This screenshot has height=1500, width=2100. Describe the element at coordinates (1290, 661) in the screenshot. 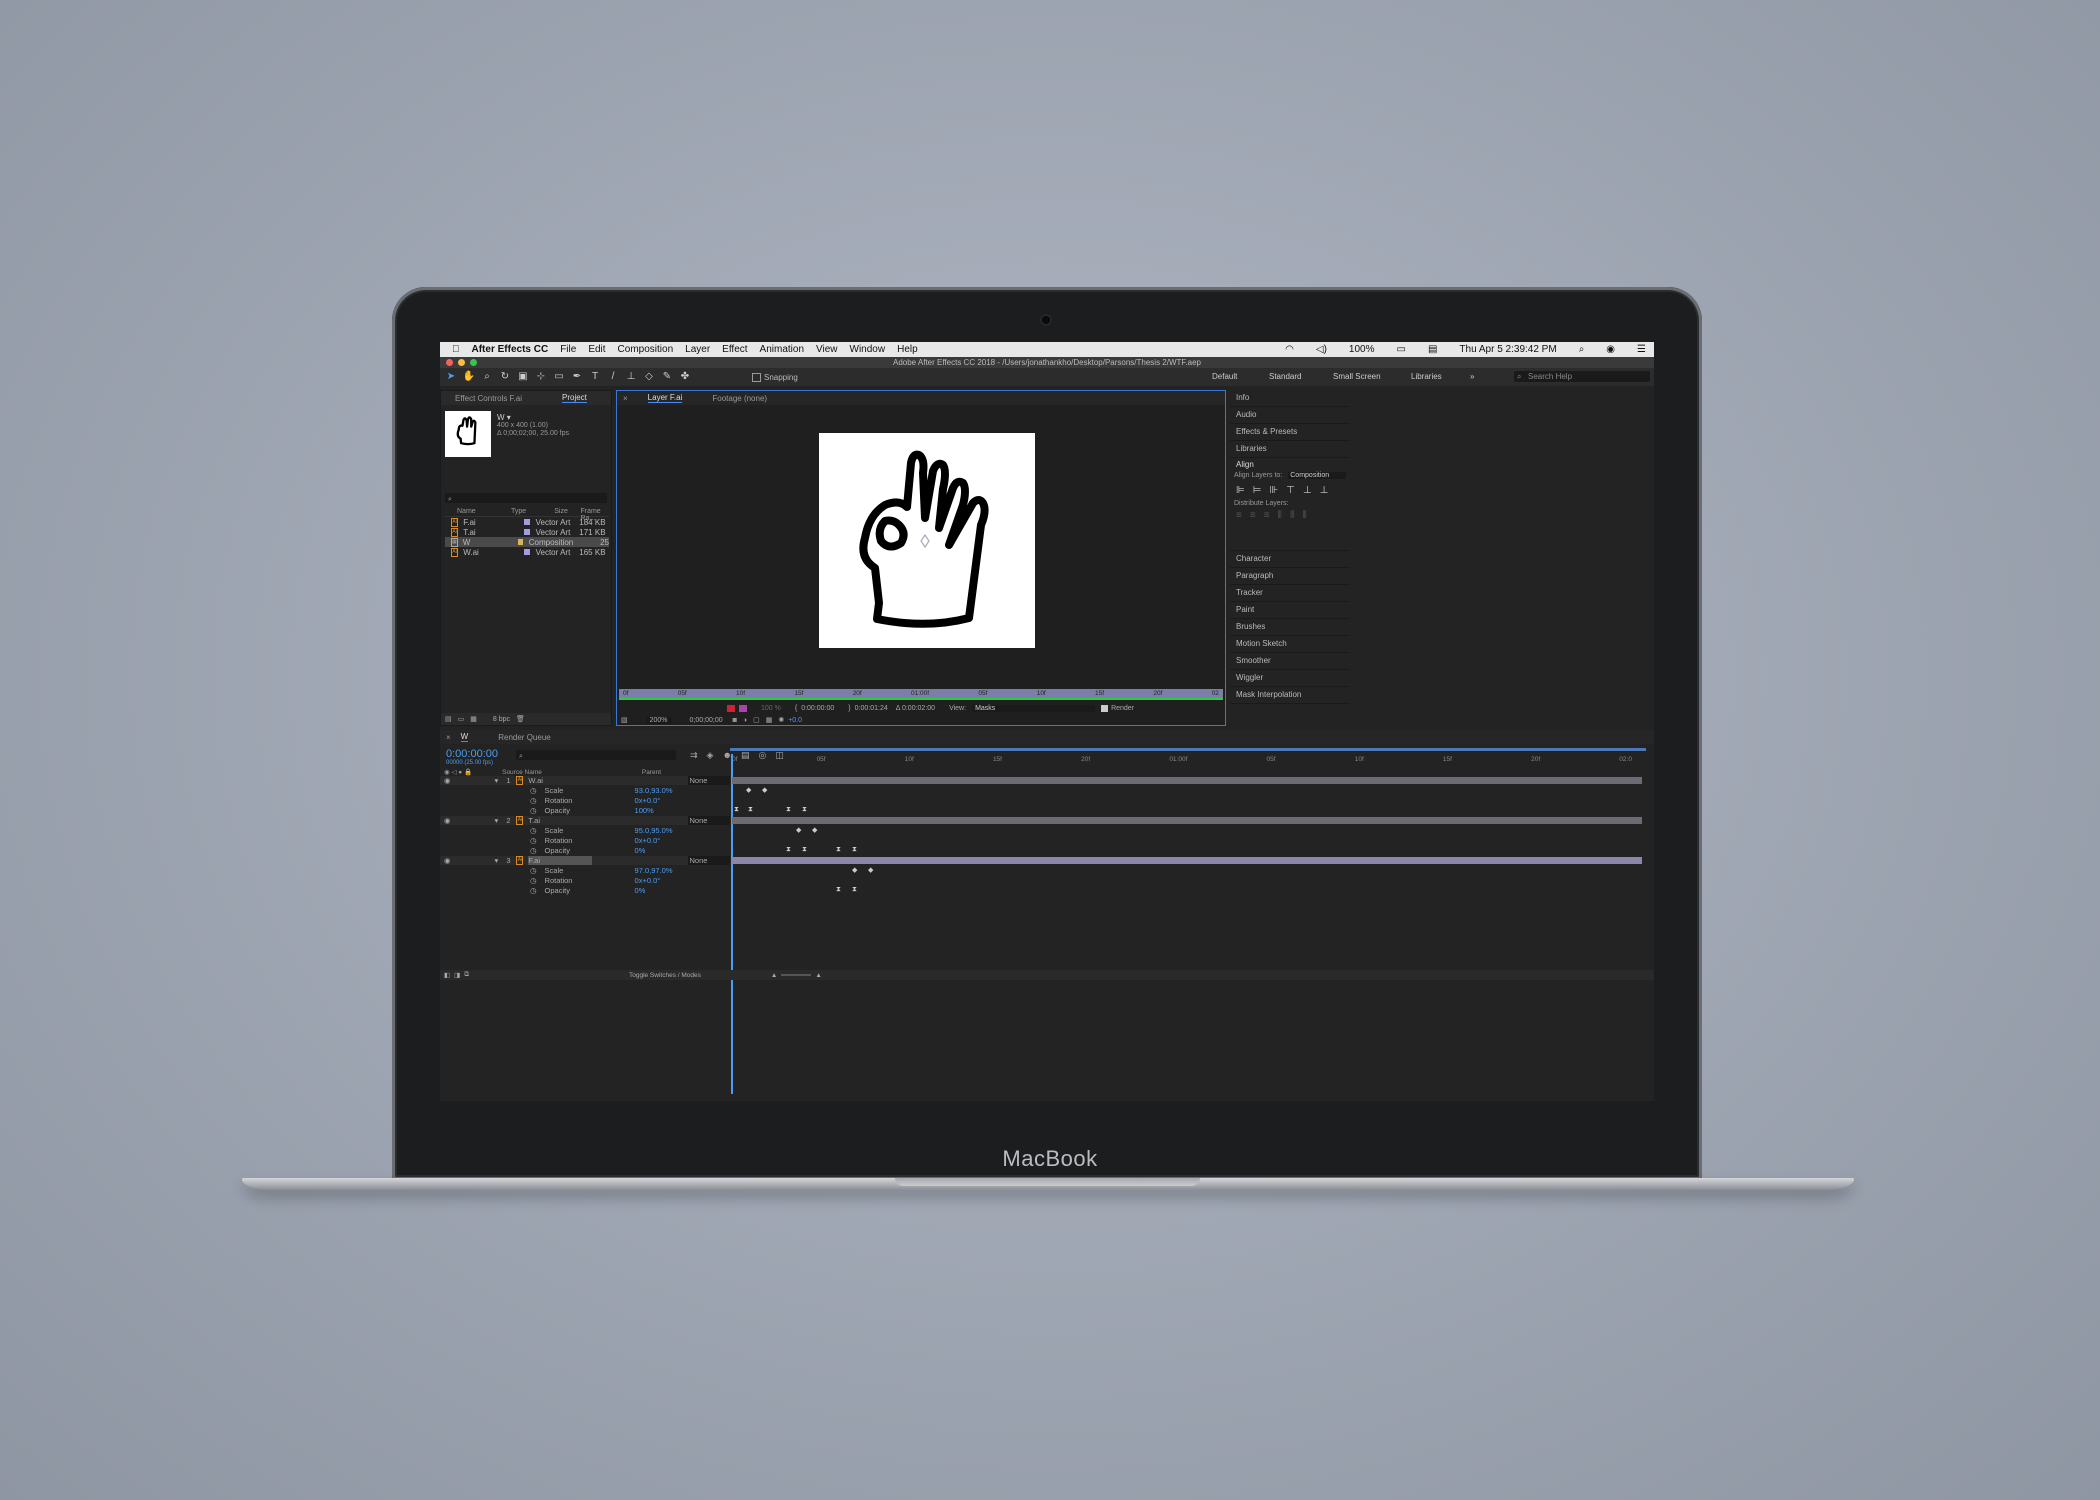

I see `panel-smoother: Smoother` at that location.